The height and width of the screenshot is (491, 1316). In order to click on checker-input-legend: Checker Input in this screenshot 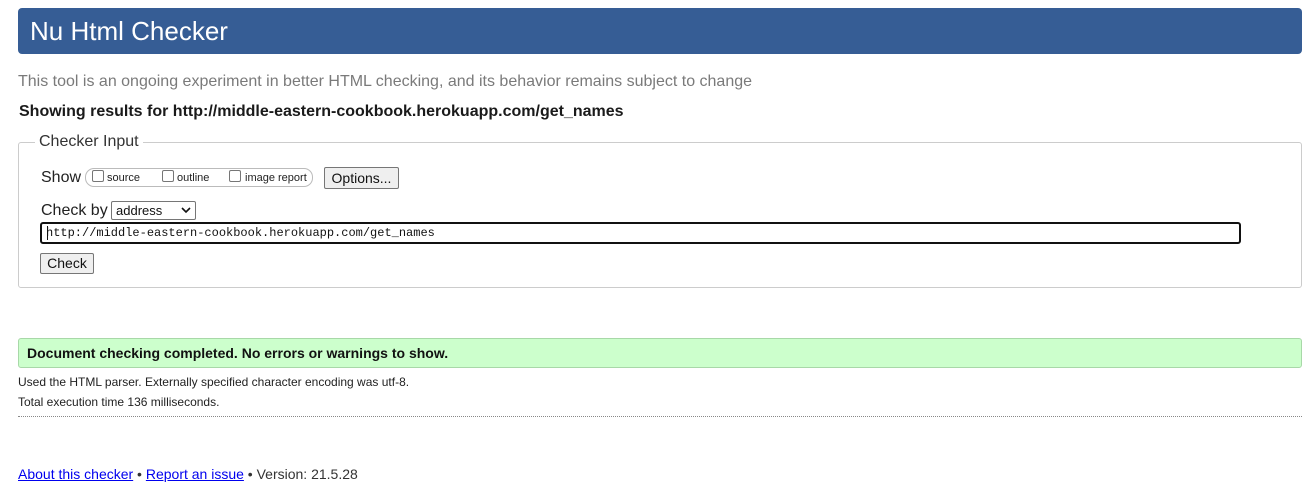, I will do `click(89, 142)`.